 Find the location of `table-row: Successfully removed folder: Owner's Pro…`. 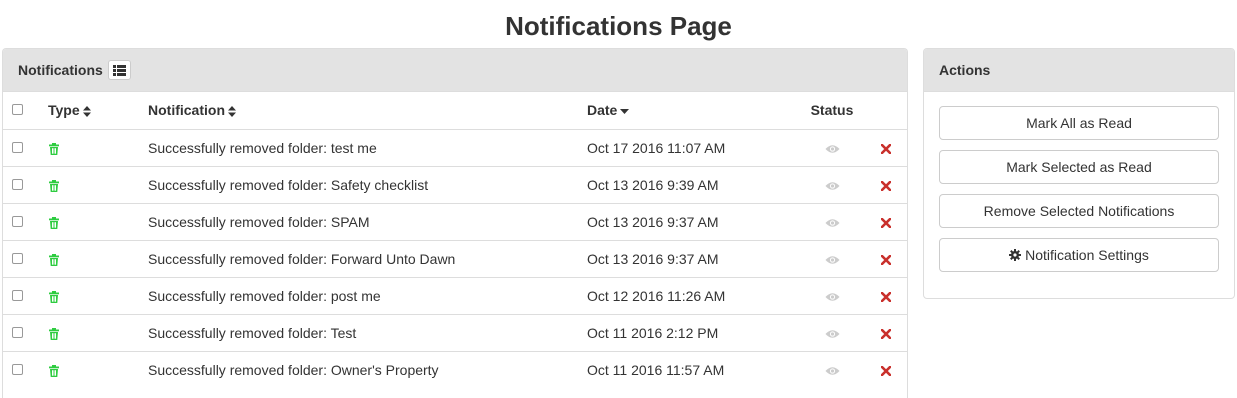

table-row: Successfully removed folder: Owner's Pro… is located at coordinates (455, 369).